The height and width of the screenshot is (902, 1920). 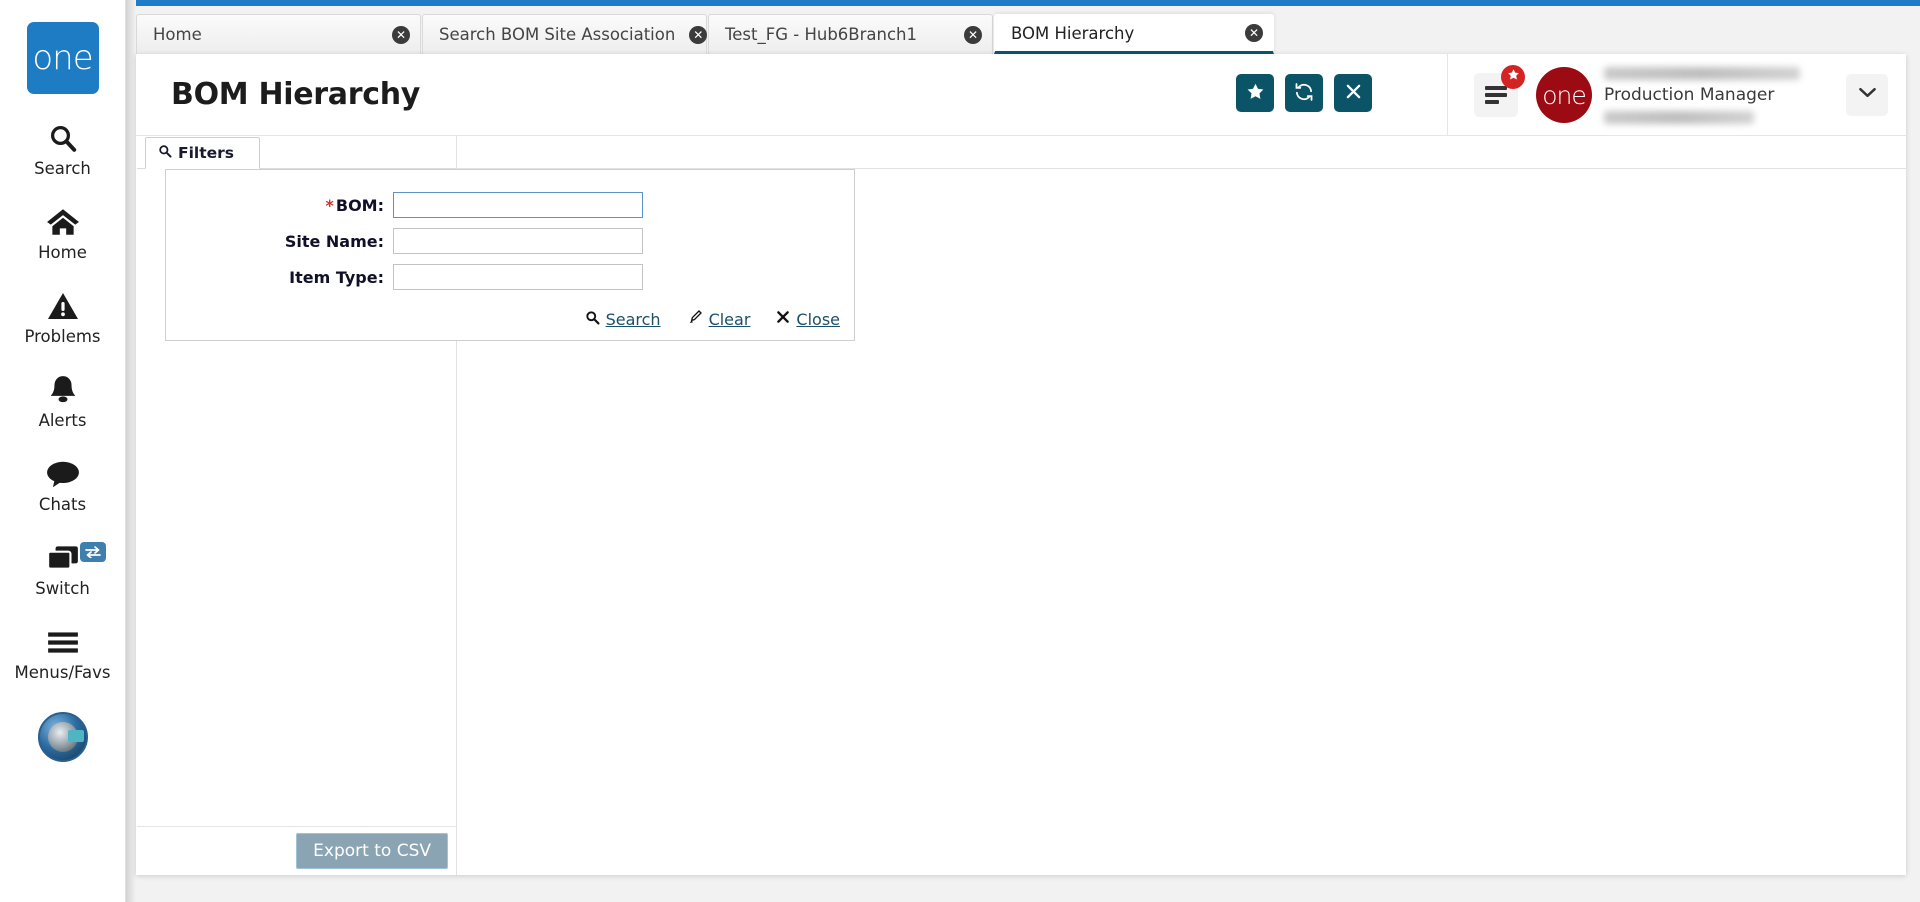 I want to click on user-menu-toggle, so click(x=1867, y=95).